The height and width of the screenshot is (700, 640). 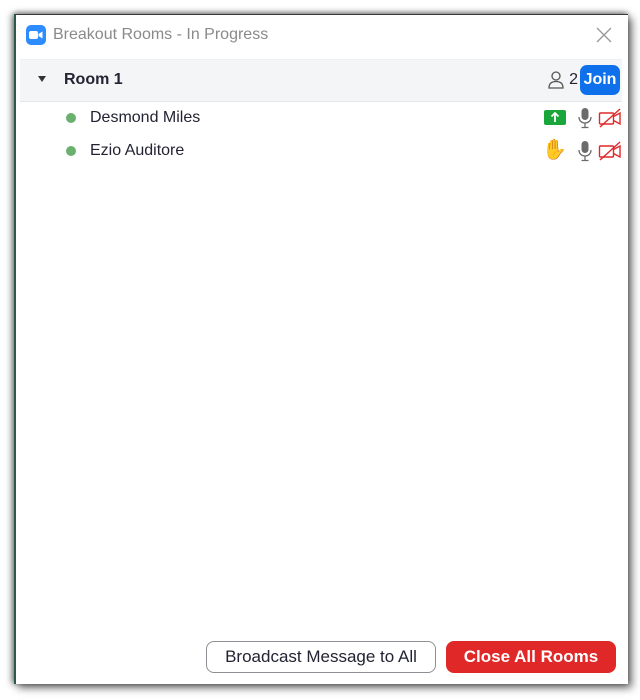 I want to click on expand-caret-icon, so click(x=42, y=79).